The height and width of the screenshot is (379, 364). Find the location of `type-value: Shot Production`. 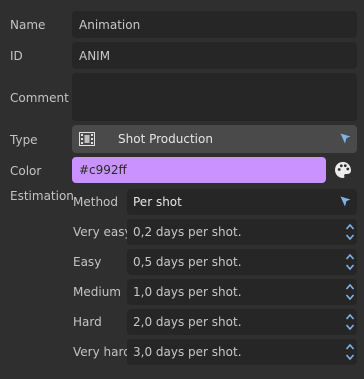

type-value: Shot Production is located at coordinates (165, 139).